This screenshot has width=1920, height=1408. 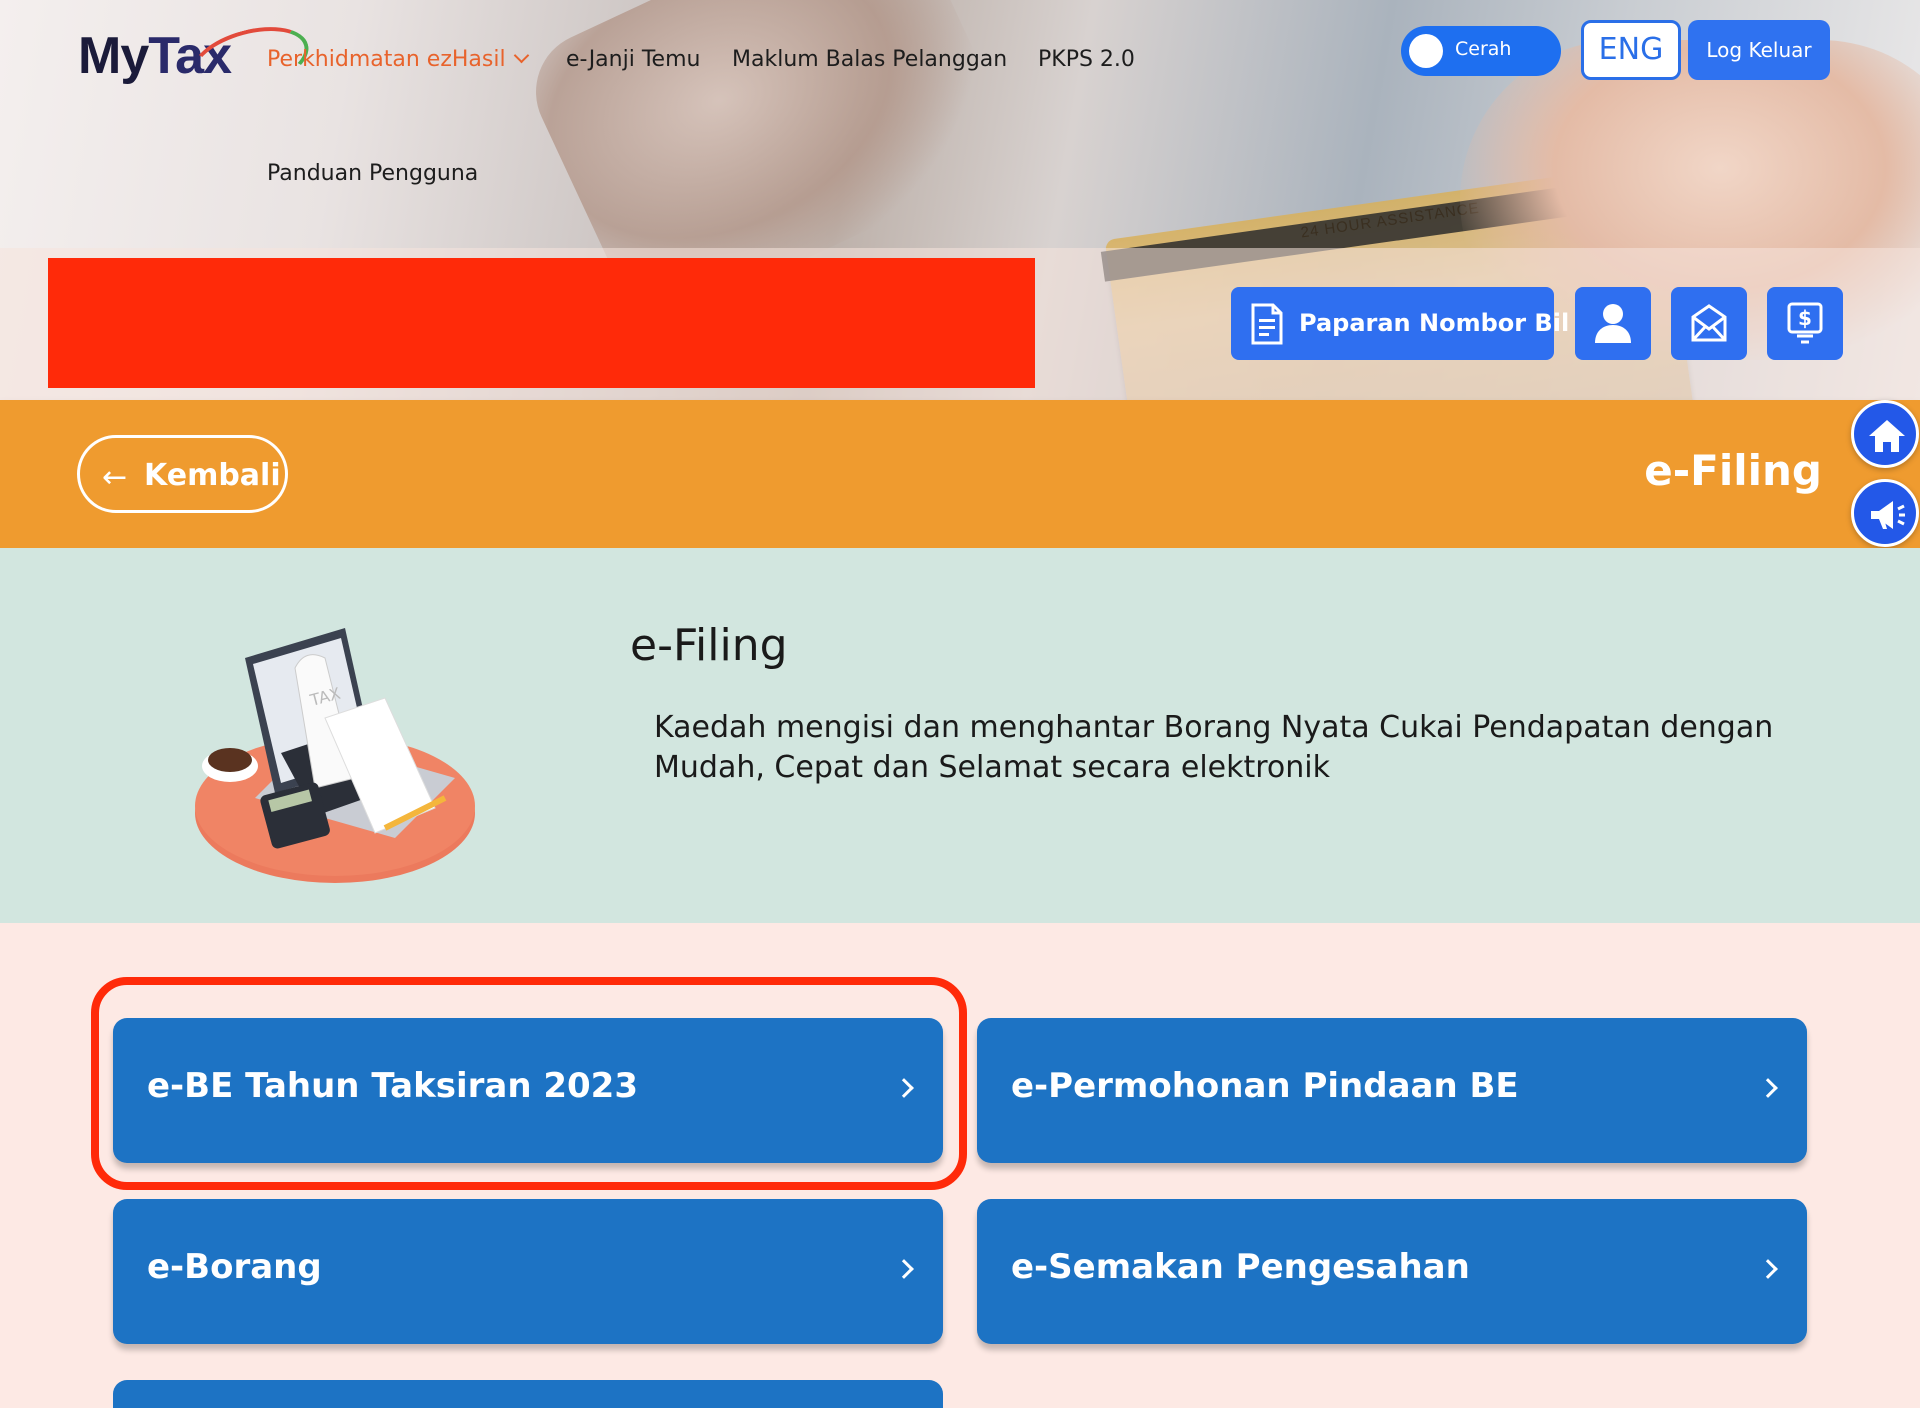 What do you see at coordinates (386, 59) in the screenshot?
I see `nav-label: Perkhidmatan ezHasil` at bounding box center [386, 59].